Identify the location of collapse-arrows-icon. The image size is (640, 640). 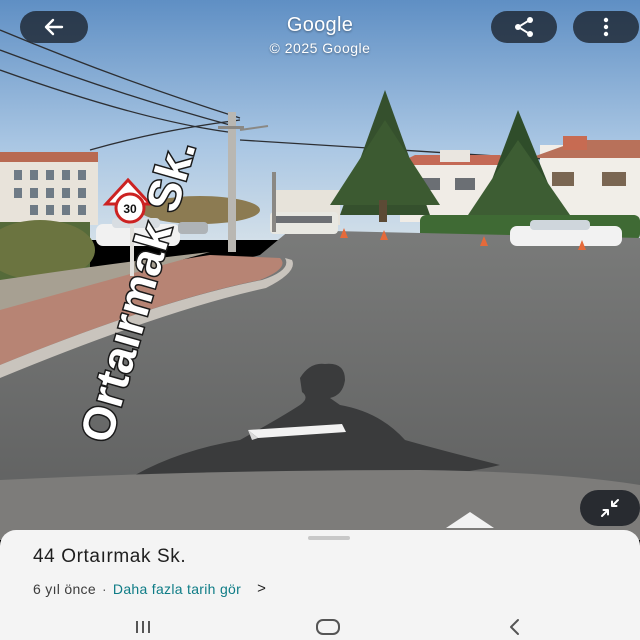
(610, 508).